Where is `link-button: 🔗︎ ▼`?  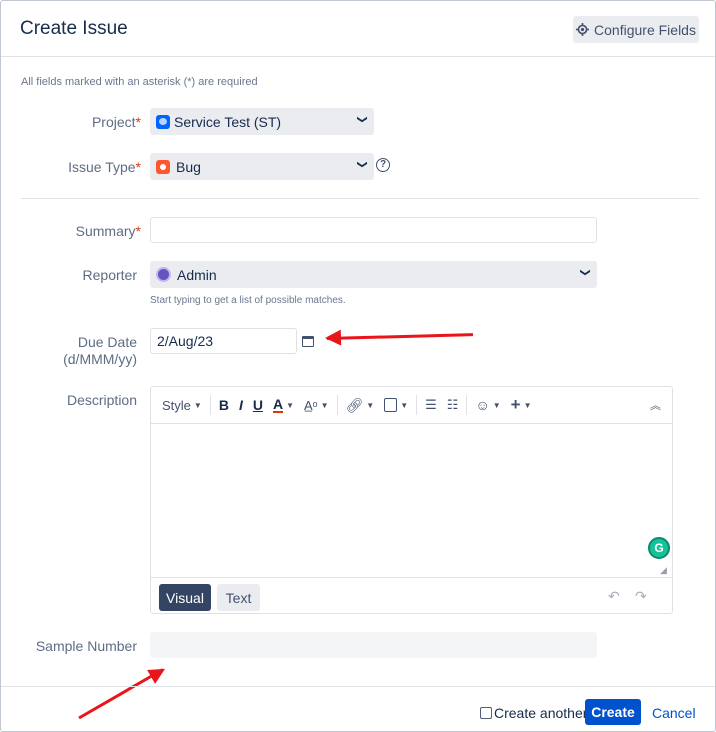 link-button: 🔗︎ ▼ is located at coordinates (360, 405).